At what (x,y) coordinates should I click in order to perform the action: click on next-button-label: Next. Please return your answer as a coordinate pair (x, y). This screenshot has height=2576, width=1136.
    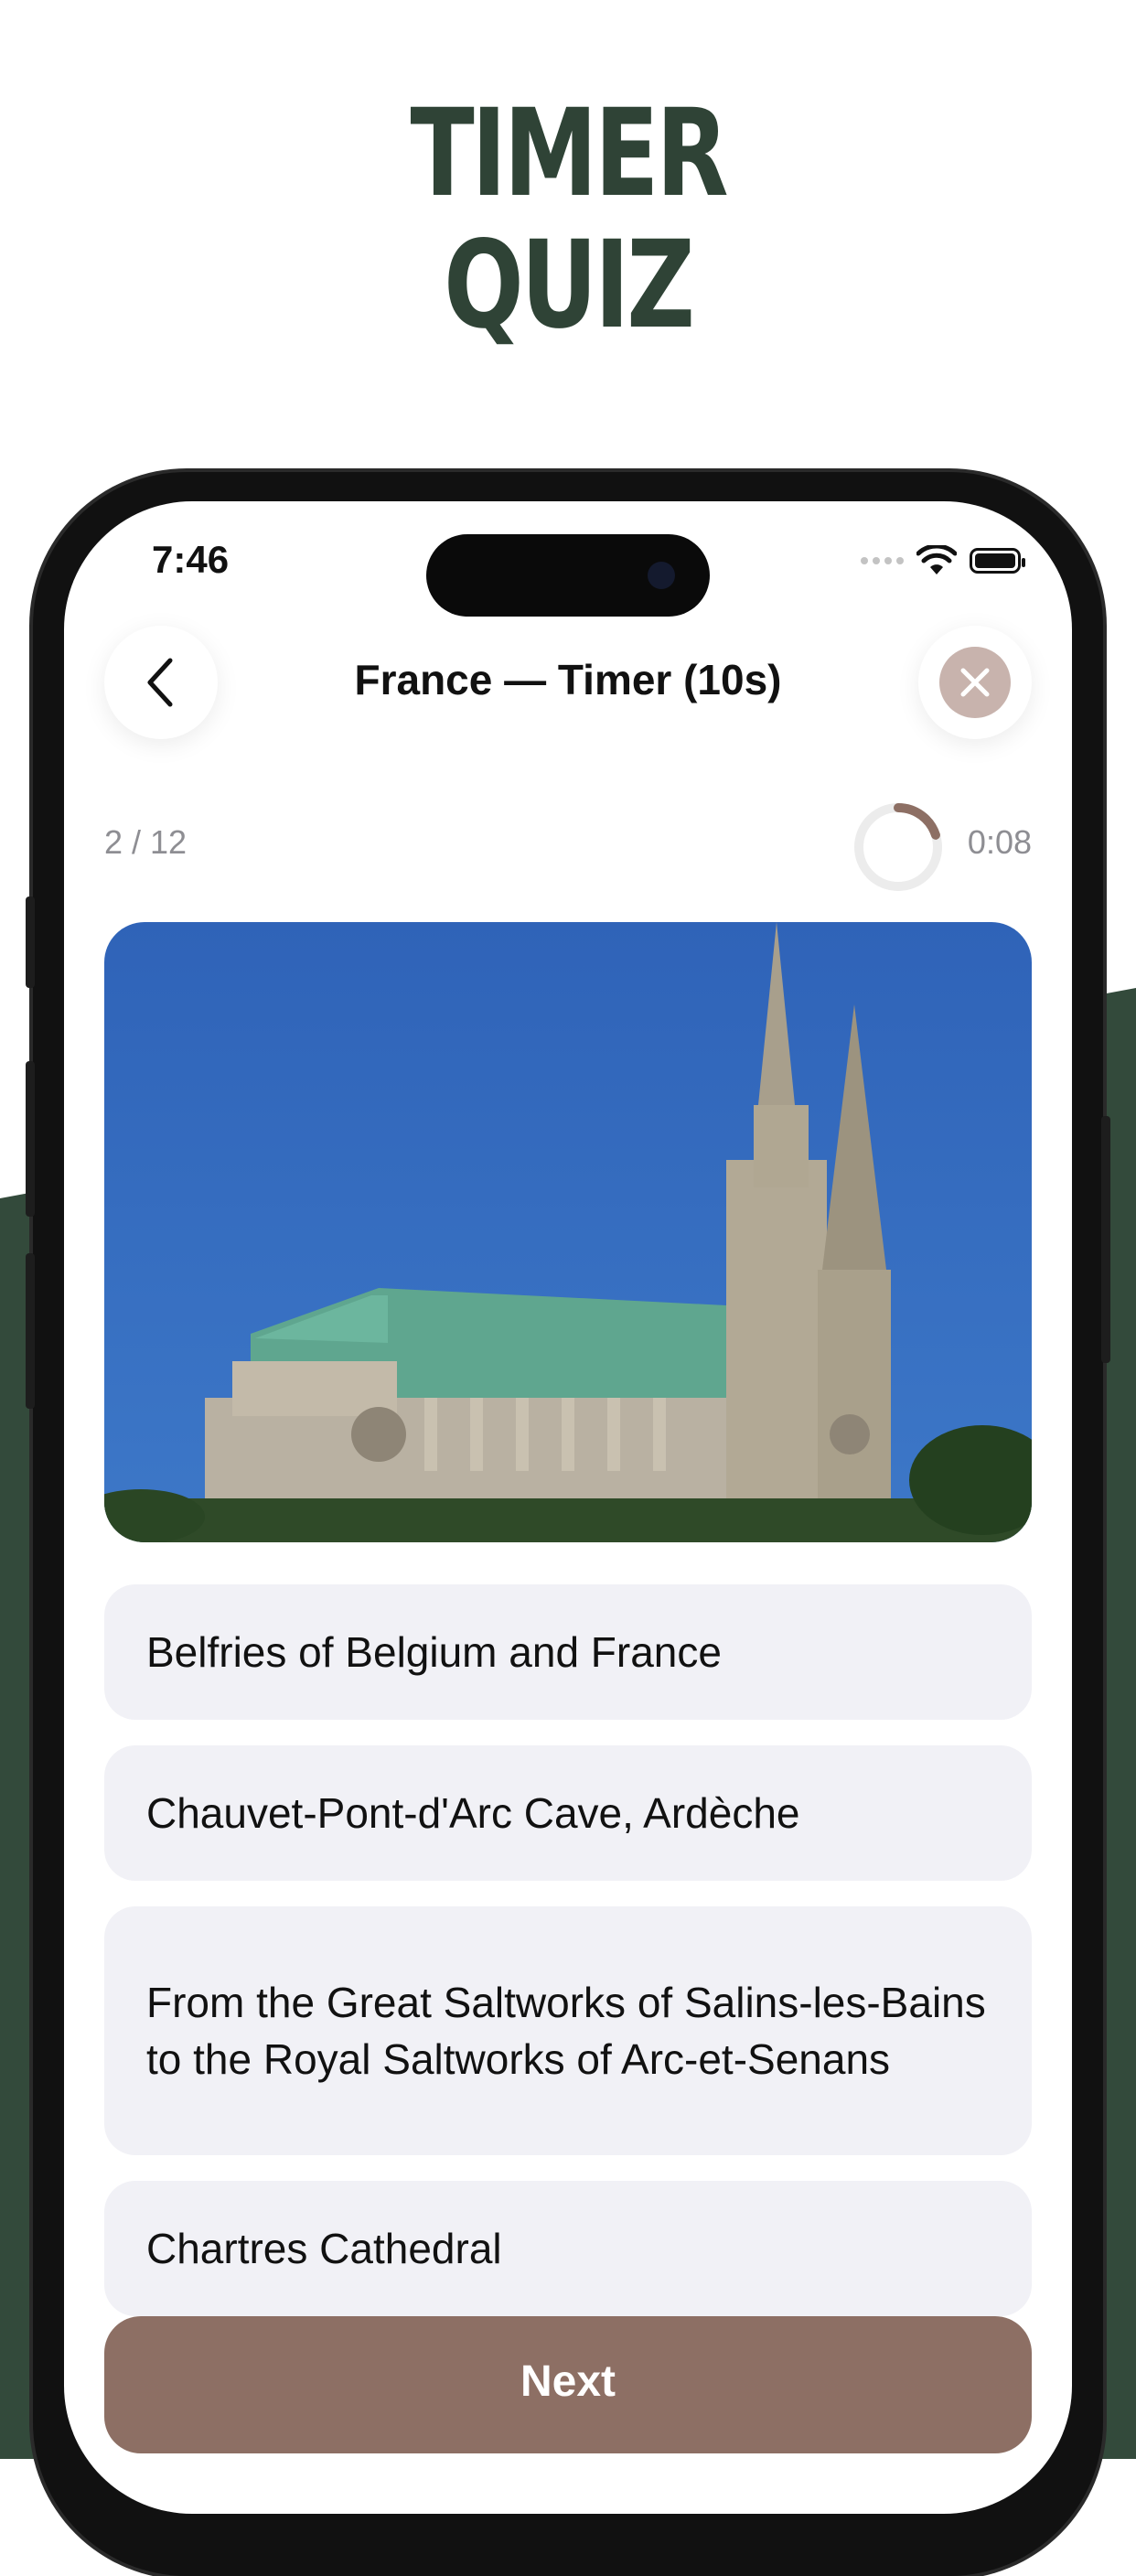
    Looking at the image, I should click on (568, 2381).